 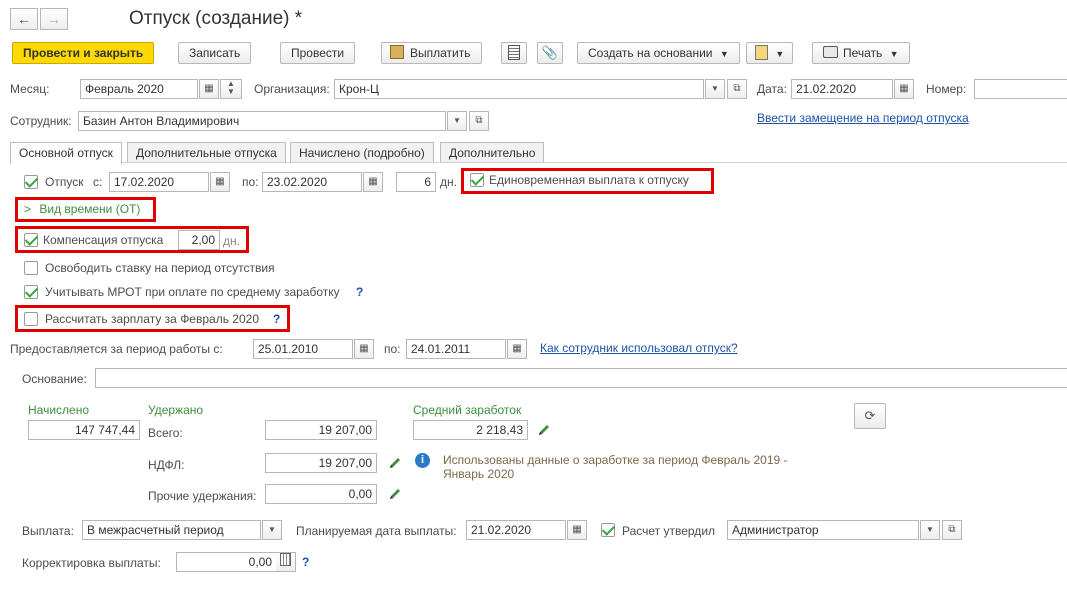 What do you see at coordinates (59, 410) in the screenshot?
I see `accrued-label: Начислено` at bounding box center [59, 410].